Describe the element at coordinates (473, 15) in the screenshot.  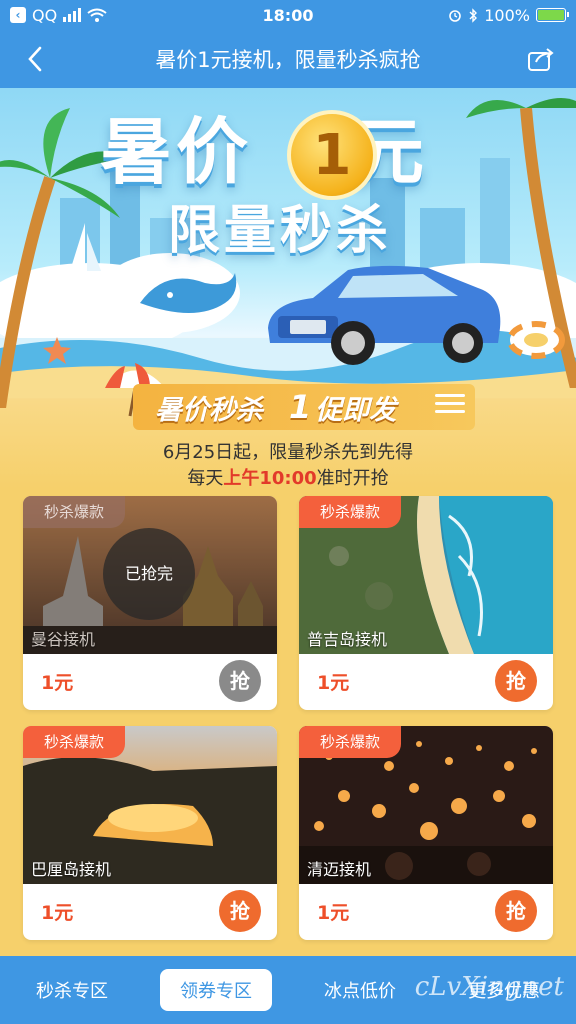
I see `bluetooth-icon` at that location.